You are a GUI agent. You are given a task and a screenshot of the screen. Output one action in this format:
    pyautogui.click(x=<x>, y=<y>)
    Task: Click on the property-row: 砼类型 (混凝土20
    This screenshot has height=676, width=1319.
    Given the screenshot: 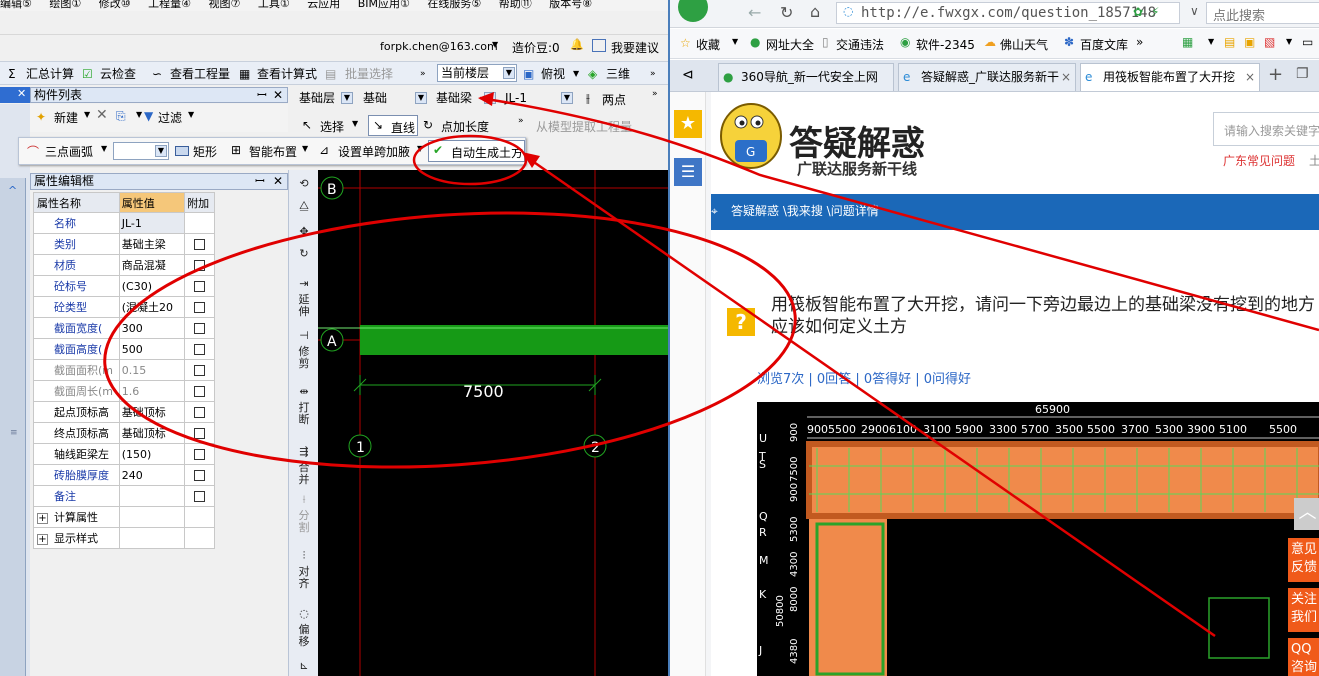 What is the action you would take?
    pyautogui.click(x=124, y=307)
    